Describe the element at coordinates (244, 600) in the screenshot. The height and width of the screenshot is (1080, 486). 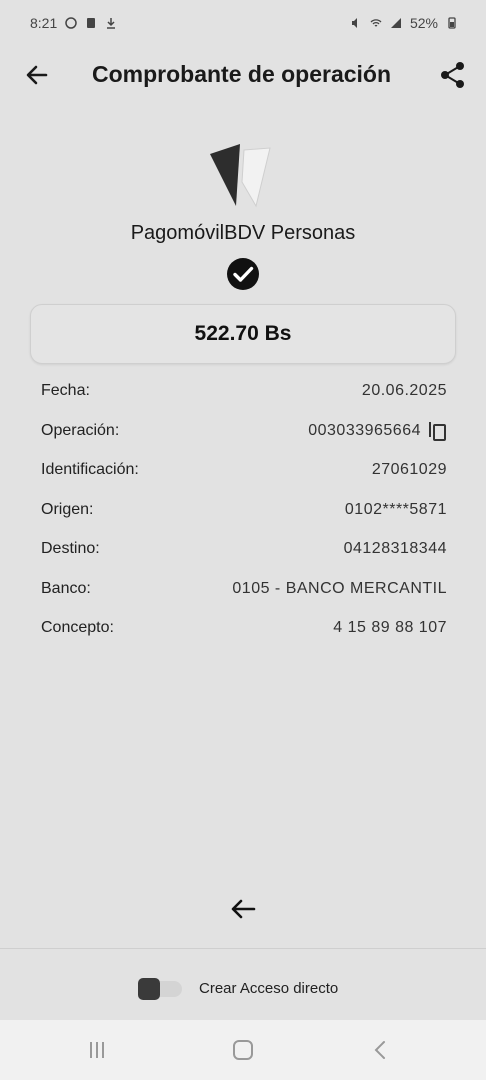
I see `detail-row-banco: Banco: 0105 - BANCO MERCANTIL` at that location.